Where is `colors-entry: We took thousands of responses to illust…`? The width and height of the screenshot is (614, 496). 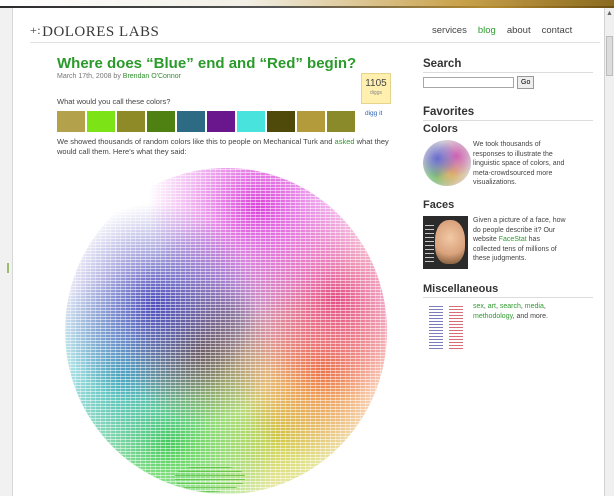 colors-entry: We took thousands of responses to illust… is located at coordinates (498, 165).